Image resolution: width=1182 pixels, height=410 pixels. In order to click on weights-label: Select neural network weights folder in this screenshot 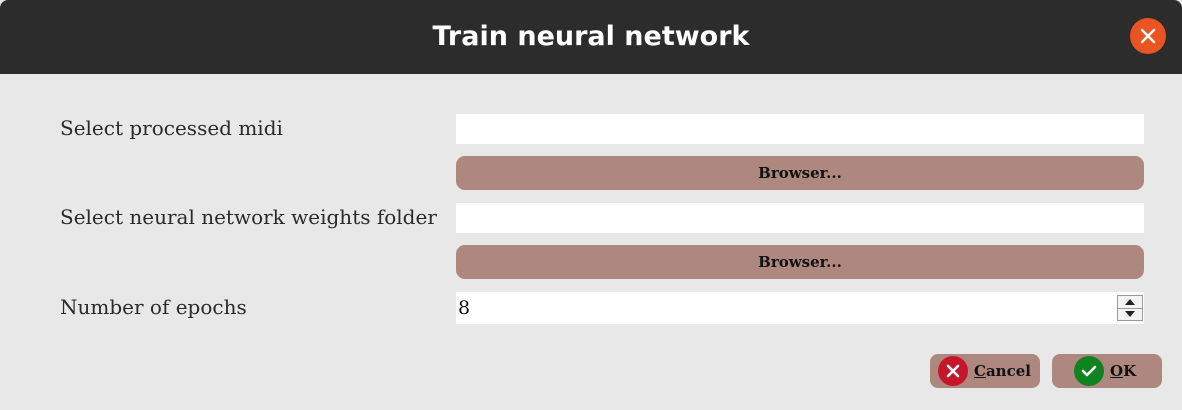, I will do `click(248, 217)`.